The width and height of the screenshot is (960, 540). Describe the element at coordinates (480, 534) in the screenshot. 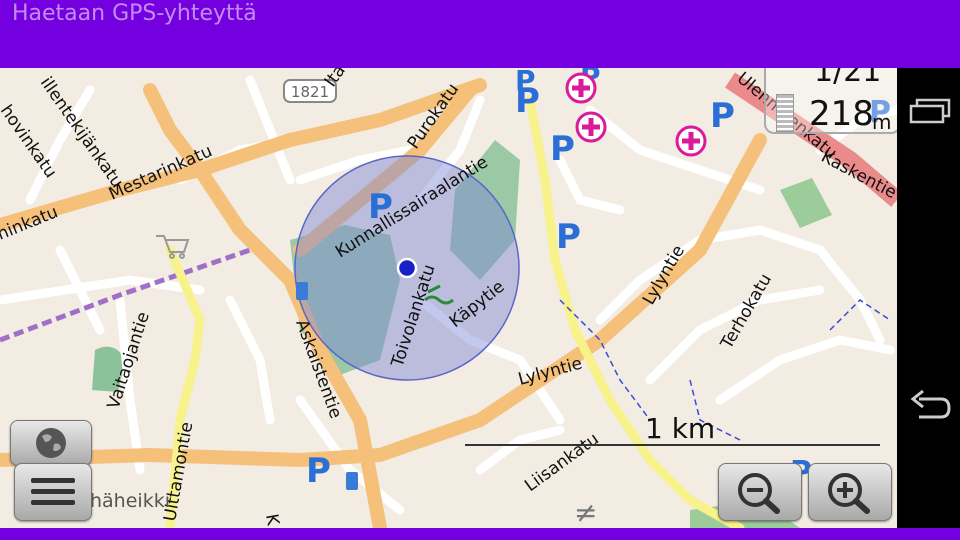

I see `bottom-status-strip` at that location.